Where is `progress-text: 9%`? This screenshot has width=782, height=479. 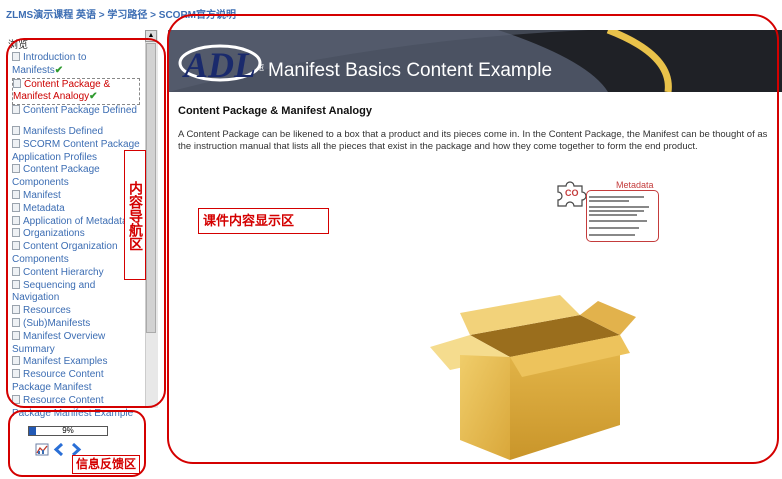
progress-text: 9% is located at coordinates (68, 430).